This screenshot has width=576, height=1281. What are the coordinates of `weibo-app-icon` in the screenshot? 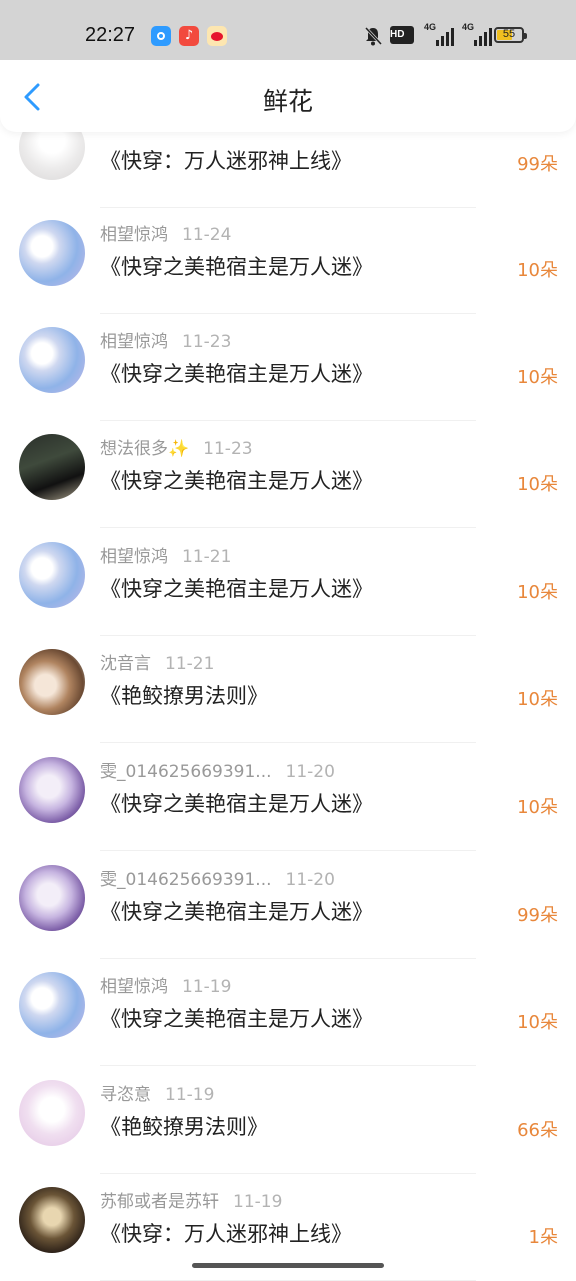 It's located at (217, 36).